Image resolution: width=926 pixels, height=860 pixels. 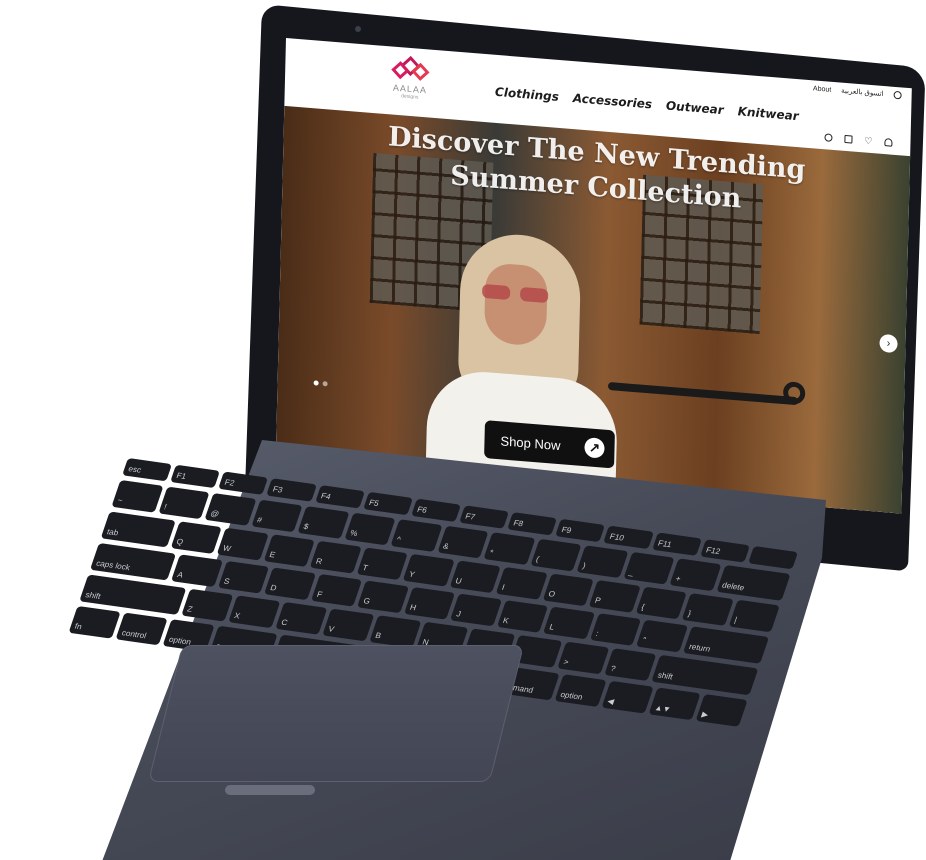 What do you see at coordinates (615, 629) in the screenshot?
I see `key: :` at bounding box center [615, 629].